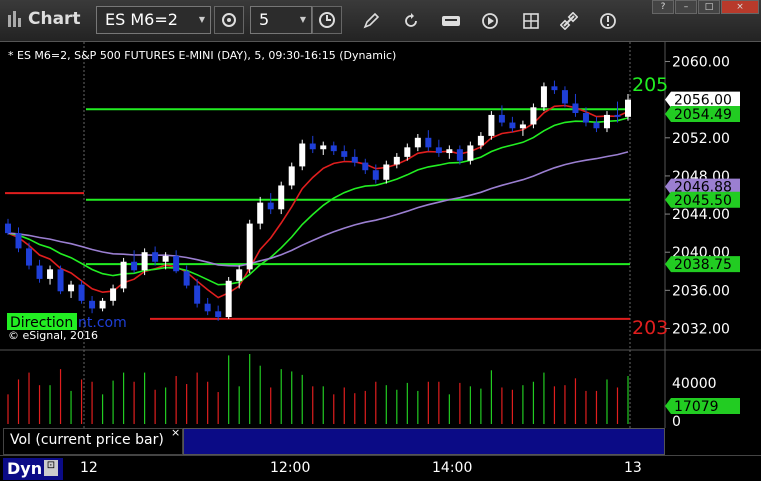 This screenshot has height=481, width=761. I want to click on study-bar, so click(424, 441).